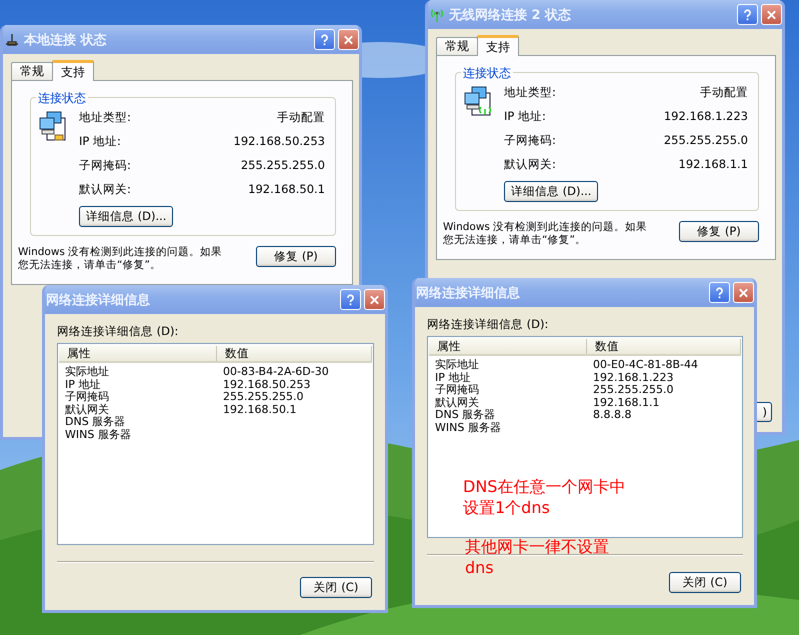  I want to click on network-computers-icon, so click(478, 101).